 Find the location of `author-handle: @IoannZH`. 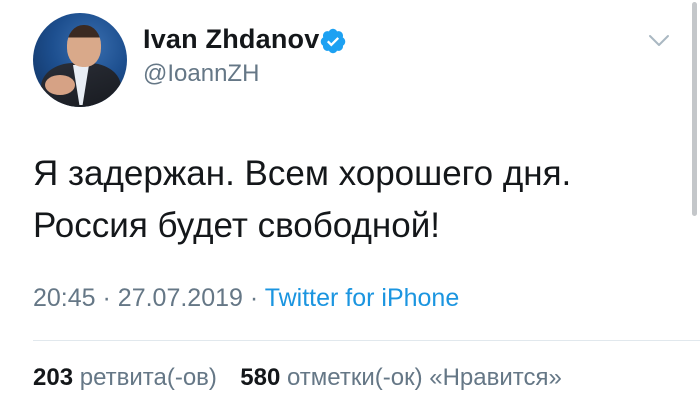

author-handle: @IoannZH is located at coordinates (201, 74).